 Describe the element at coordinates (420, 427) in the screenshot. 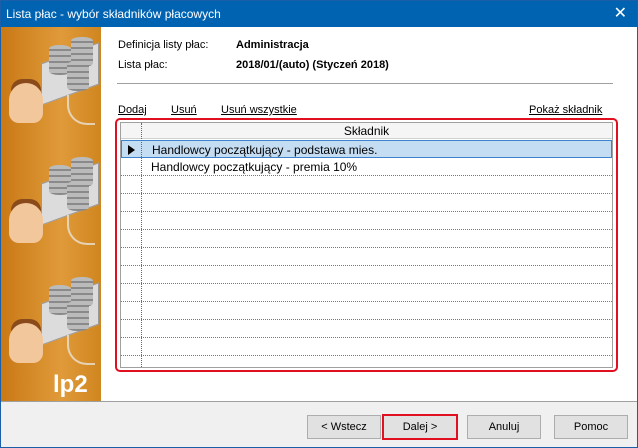

I see `next-button: Dalej >` at that location.